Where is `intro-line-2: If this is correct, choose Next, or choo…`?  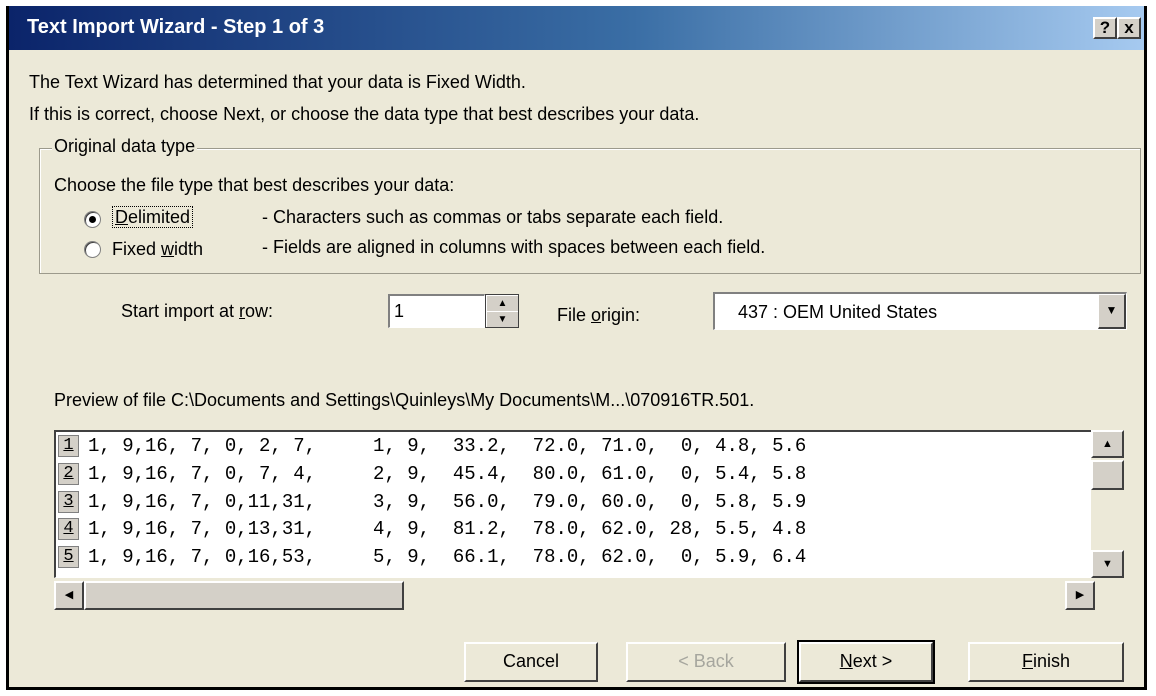 intro-line-2: If this is correct, choose Next, or choo… is located at coordinates (364, 114).